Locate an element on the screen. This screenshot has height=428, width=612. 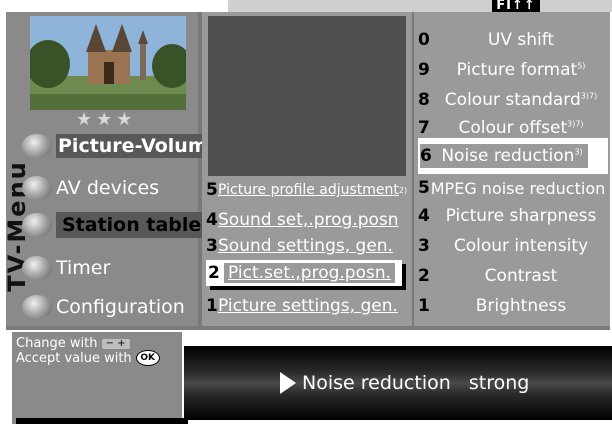
menu-item-timer: Timer is located at coordinates (66, 268).